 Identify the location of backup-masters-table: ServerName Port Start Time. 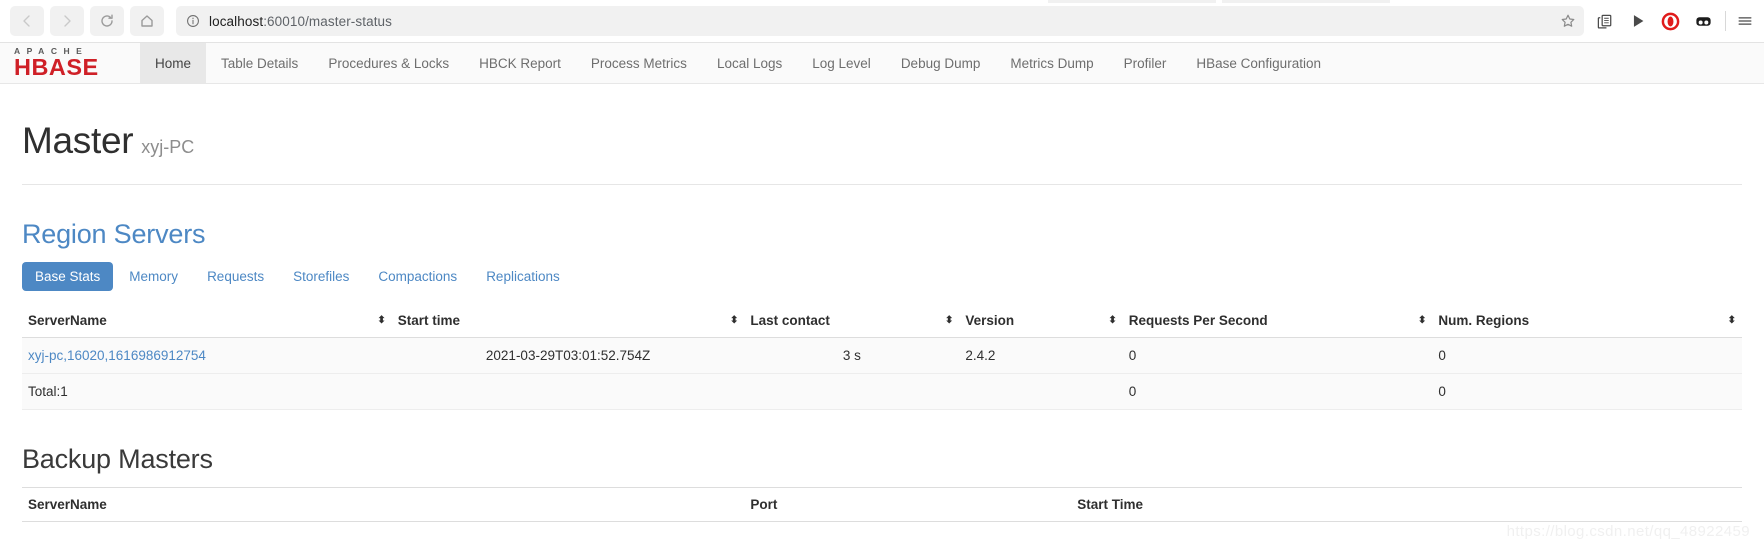
(882, 504).